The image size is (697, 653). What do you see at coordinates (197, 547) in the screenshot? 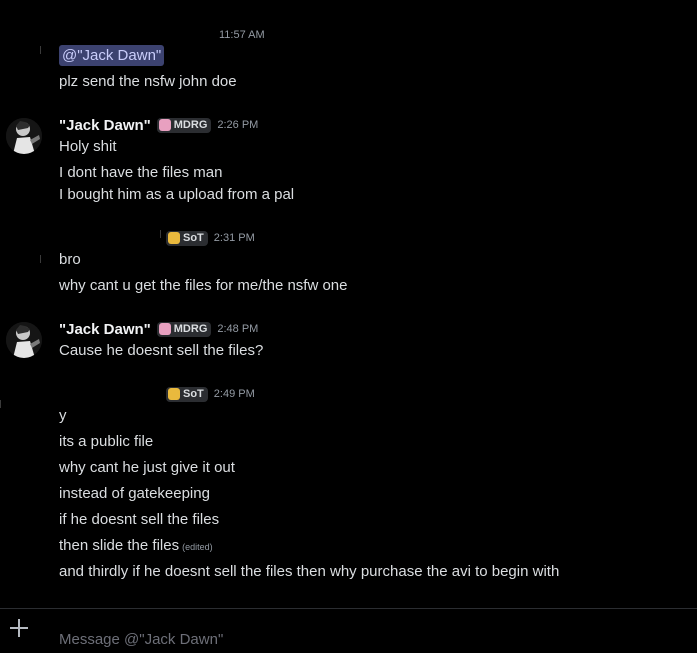
I see `edited-label: (edited)` at bounding box center [197, 547].